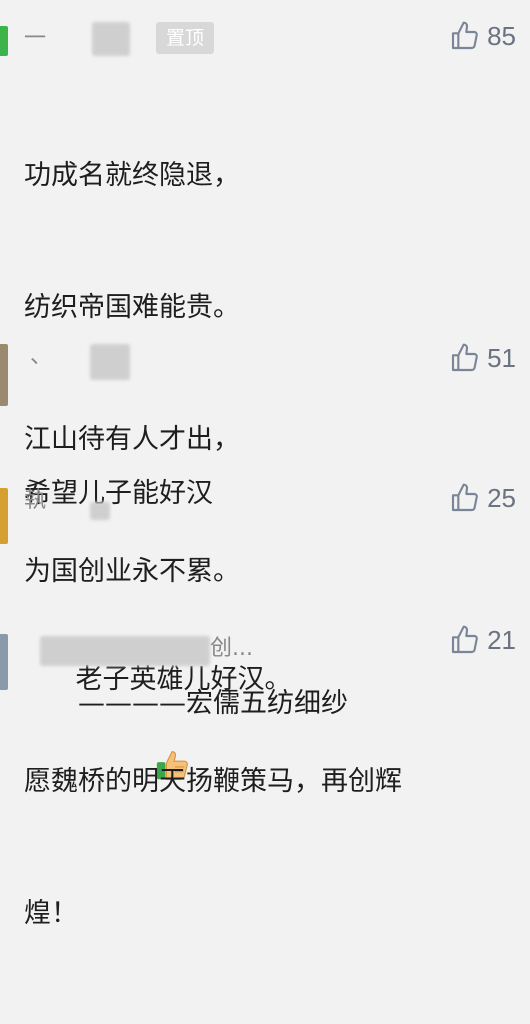  Describe the element at coordinates (501, 497) in the screenshot. I see `like-count: 25` at that location.